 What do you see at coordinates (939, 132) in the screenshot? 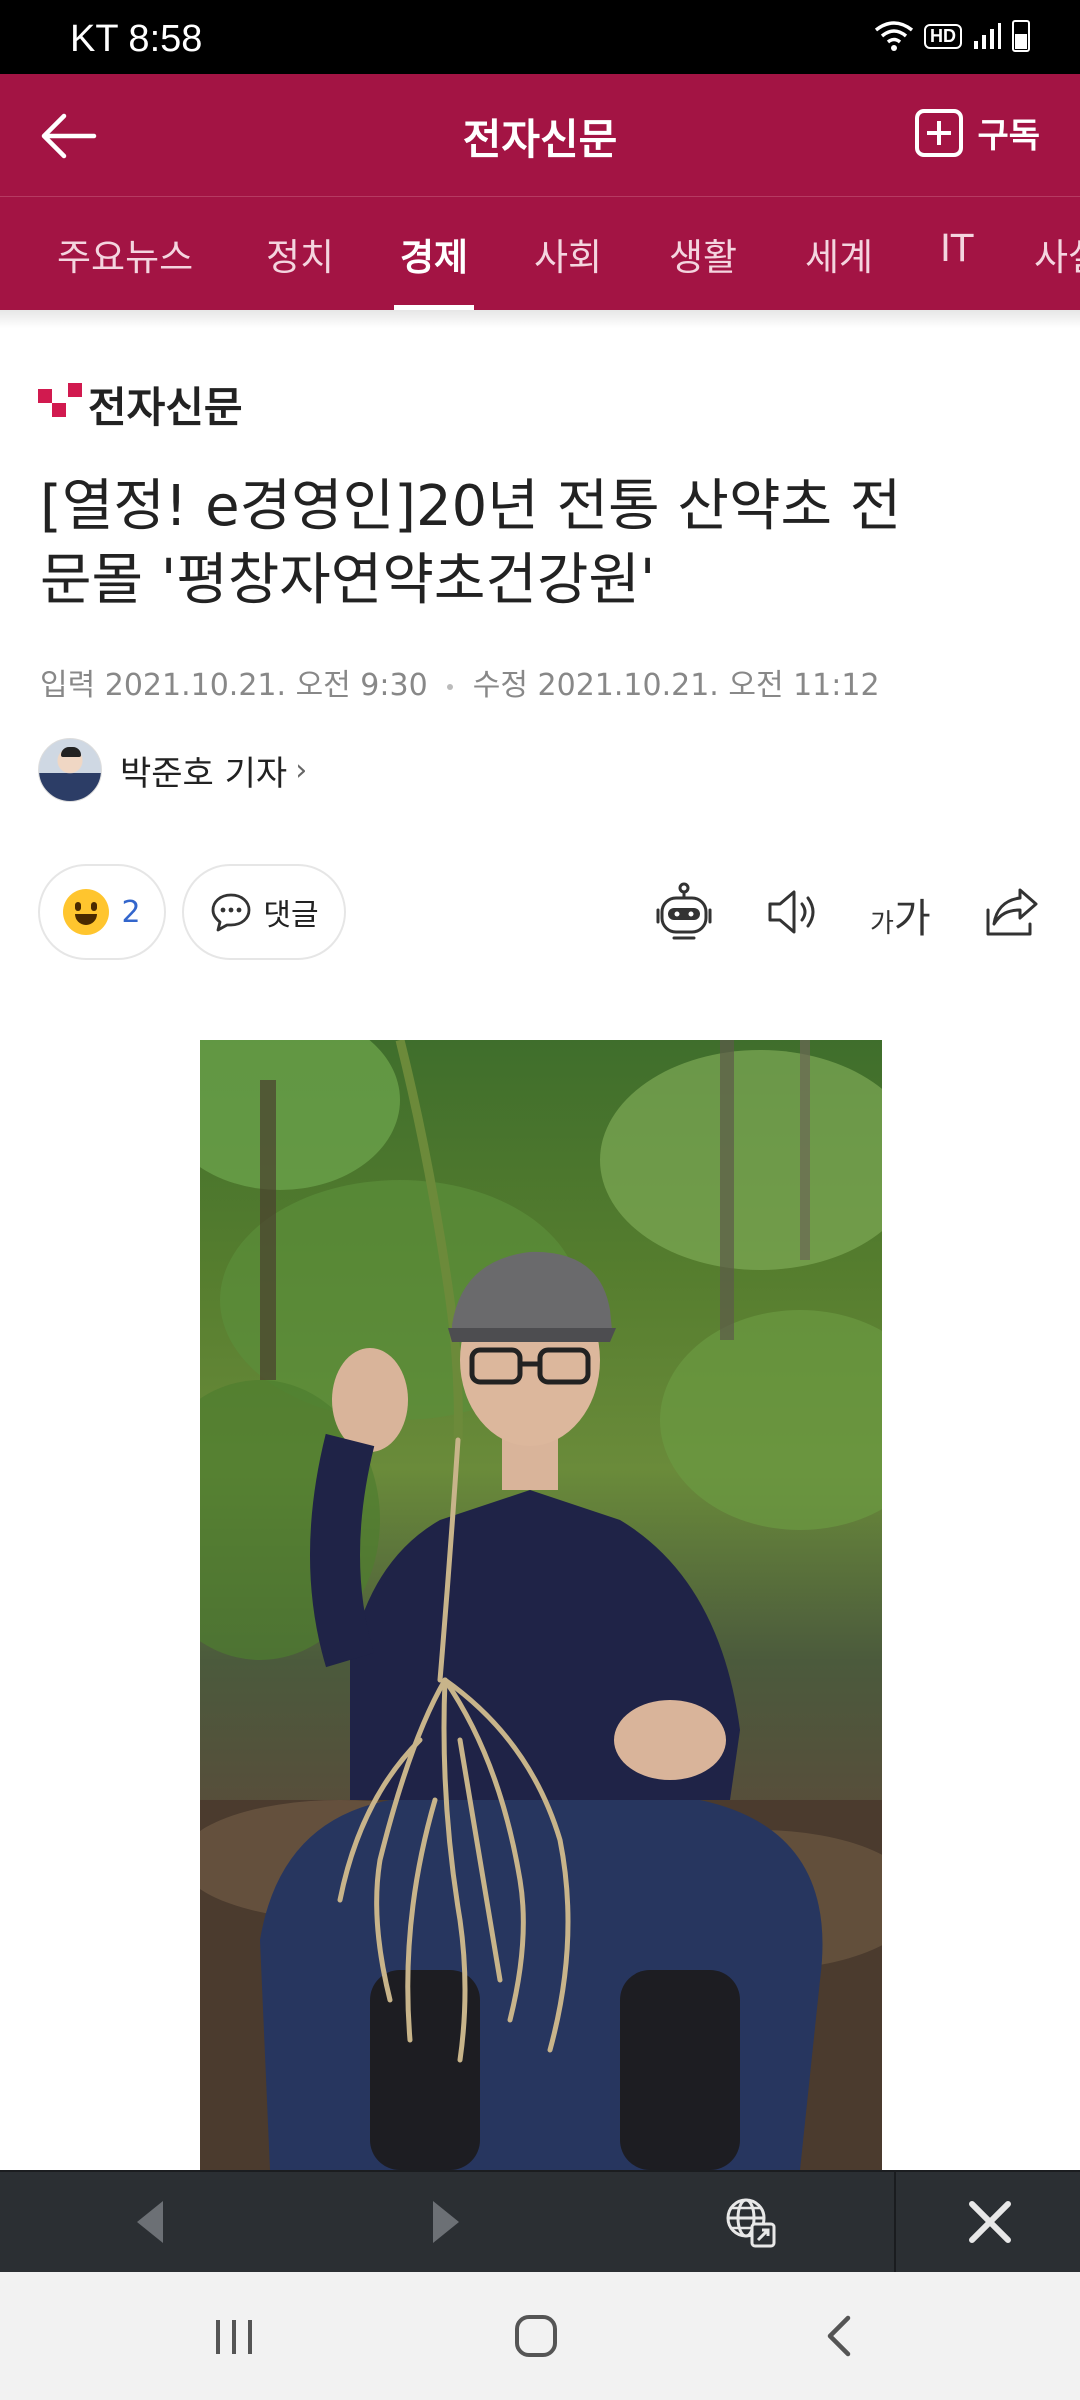
I see `plus-icon` at bounding box center [939, 132].